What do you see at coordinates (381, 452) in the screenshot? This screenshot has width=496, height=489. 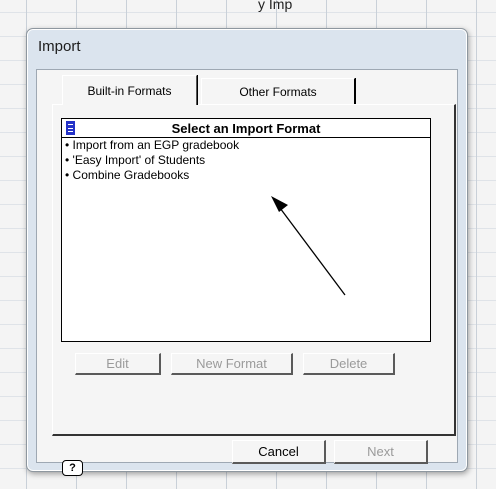 I see `next-button: Next` at bounding box center [381, 452].